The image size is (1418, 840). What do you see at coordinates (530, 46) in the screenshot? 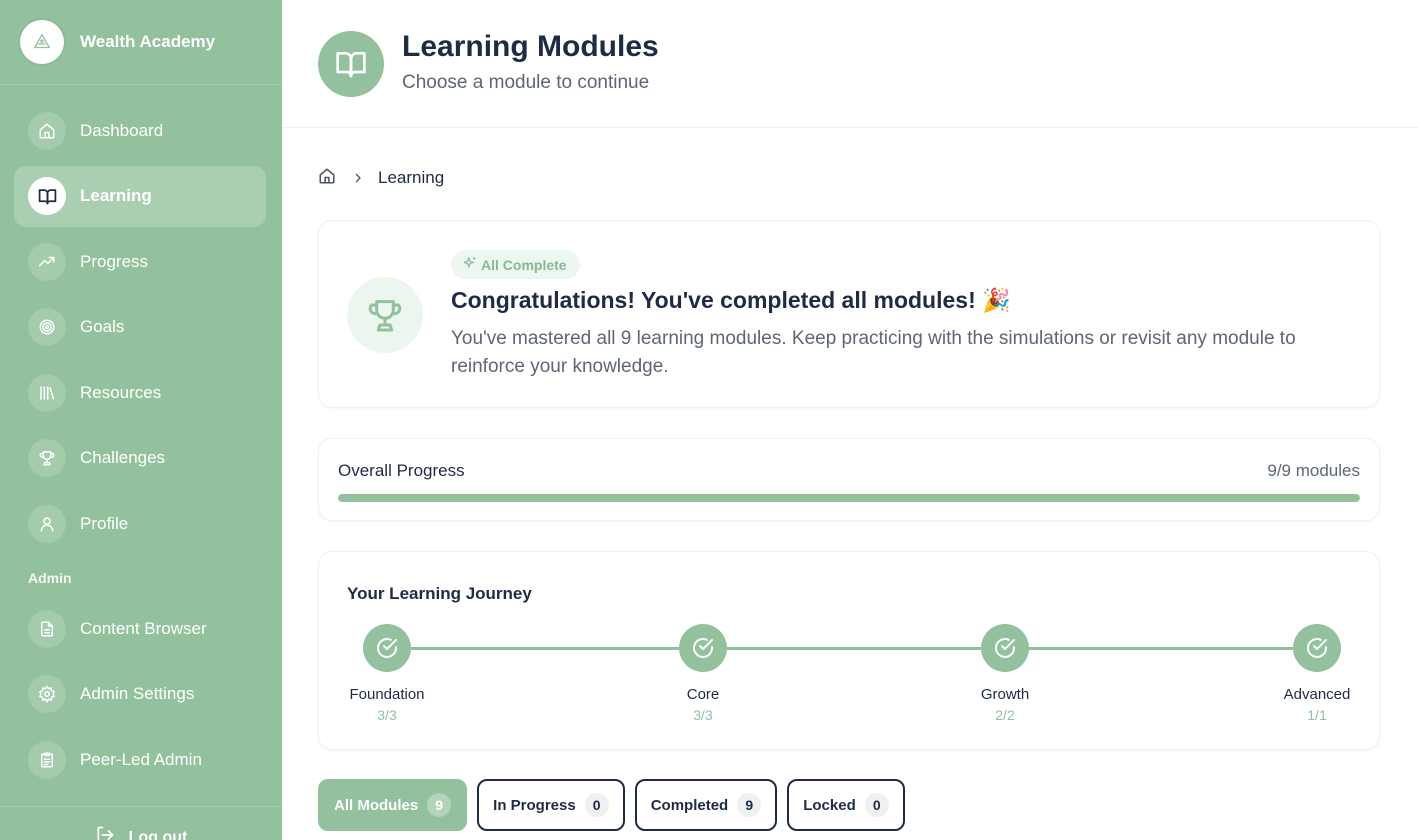
I see `page-title: Learning Modules` at bounding box center [530, 46].